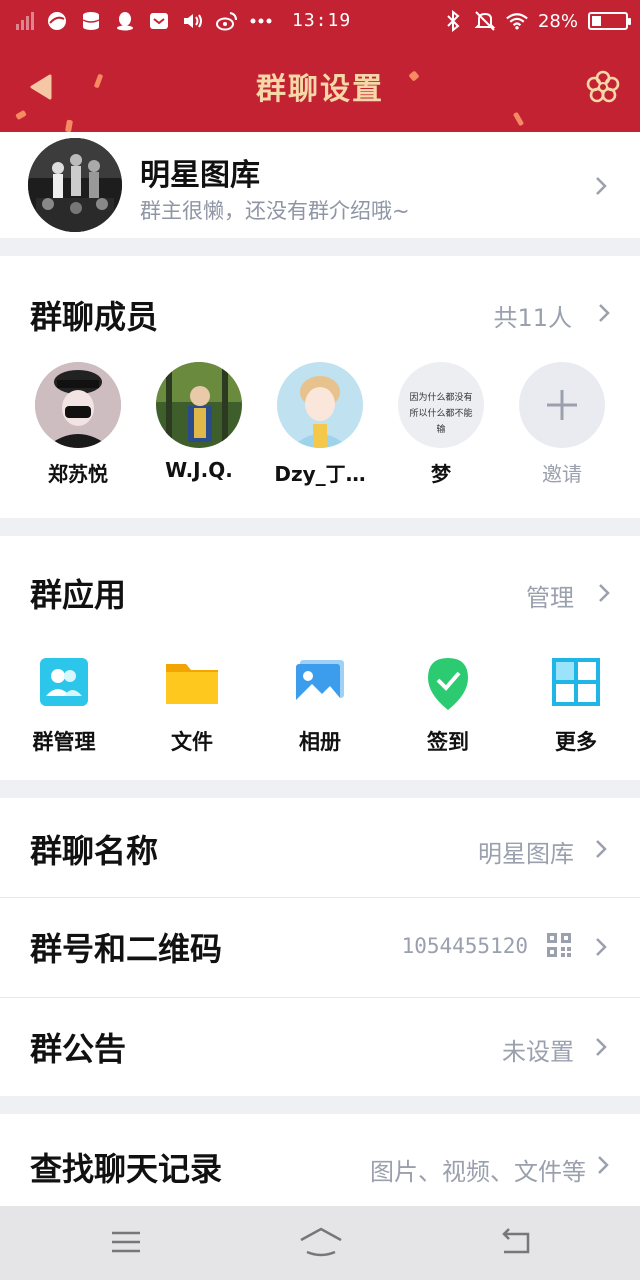 The image size is (640, 1280). What do you see at coordinates (550, 595) in the screenshot?
I see `manage-link: 管理` at bounding box center [550, 595].